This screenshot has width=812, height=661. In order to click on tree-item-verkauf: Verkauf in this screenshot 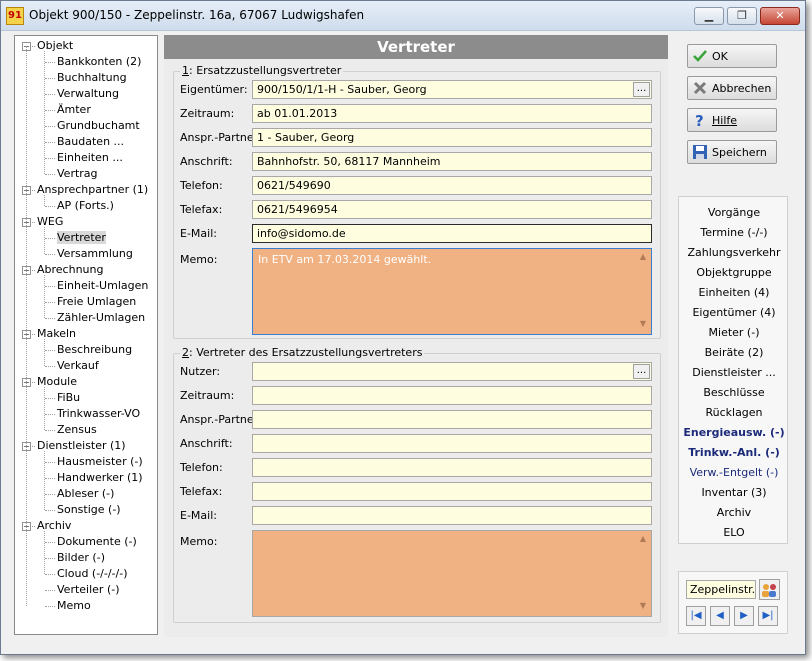, I will do `click(78, 366)`.